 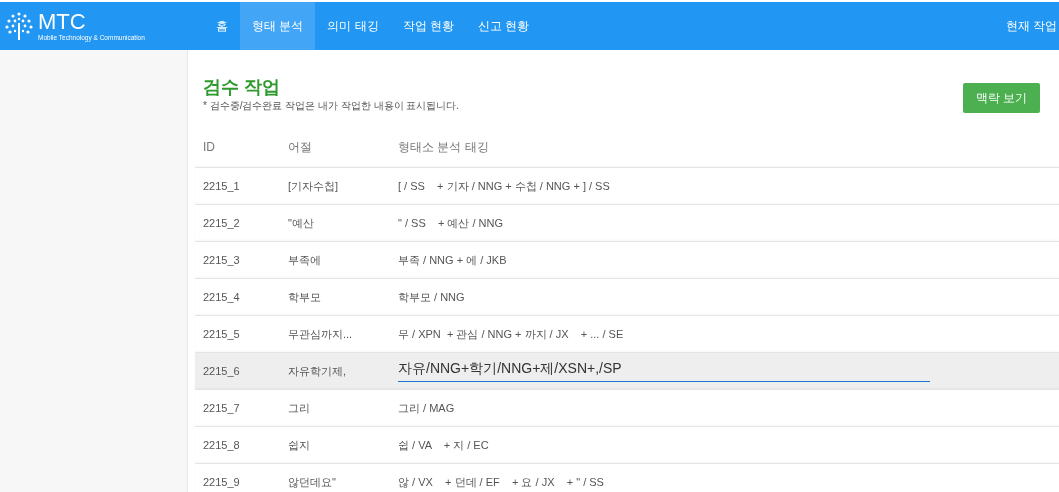 I want to click on column-header: 어절, so click(x=300, y=147).